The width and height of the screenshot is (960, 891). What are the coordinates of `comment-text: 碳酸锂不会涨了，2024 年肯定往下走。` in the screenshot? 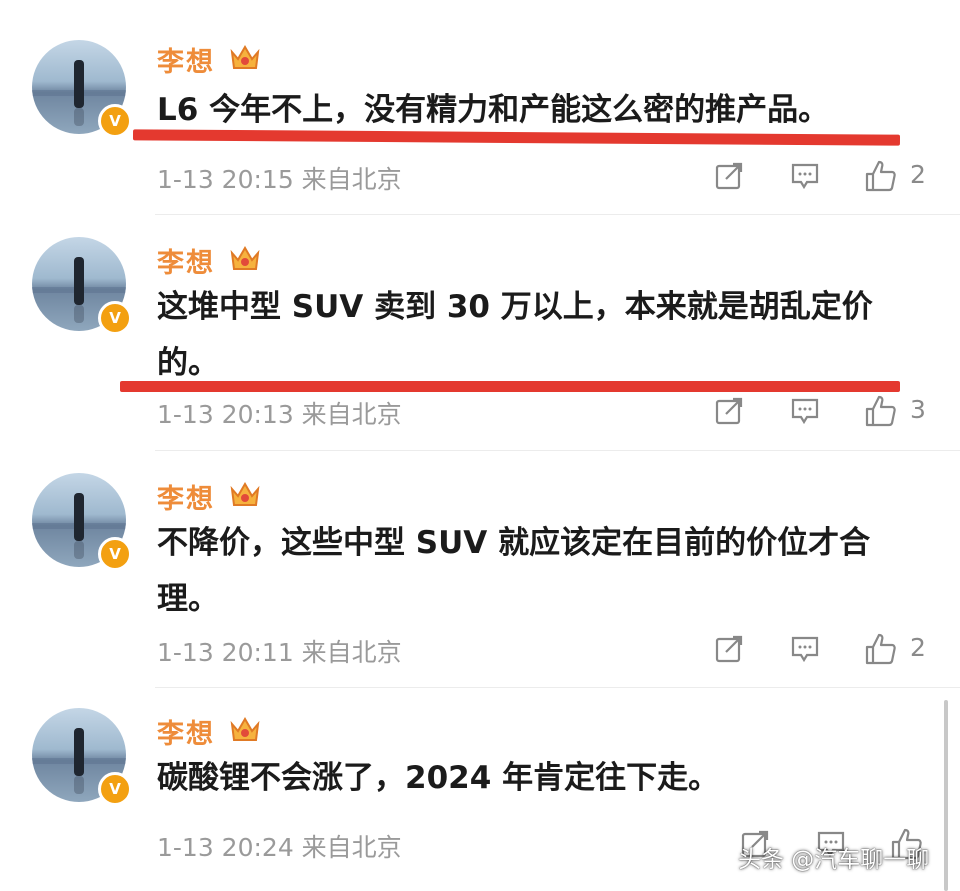 It's located at (438, 778).